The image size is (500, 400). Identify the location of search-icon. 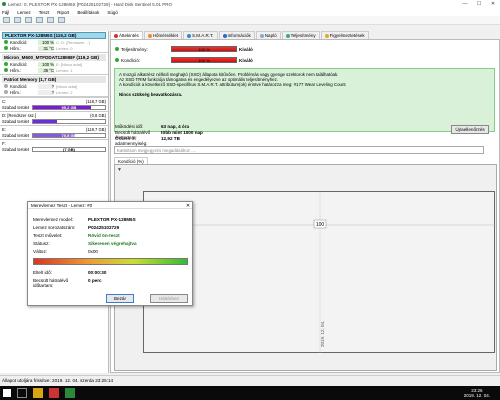
(22, 393).